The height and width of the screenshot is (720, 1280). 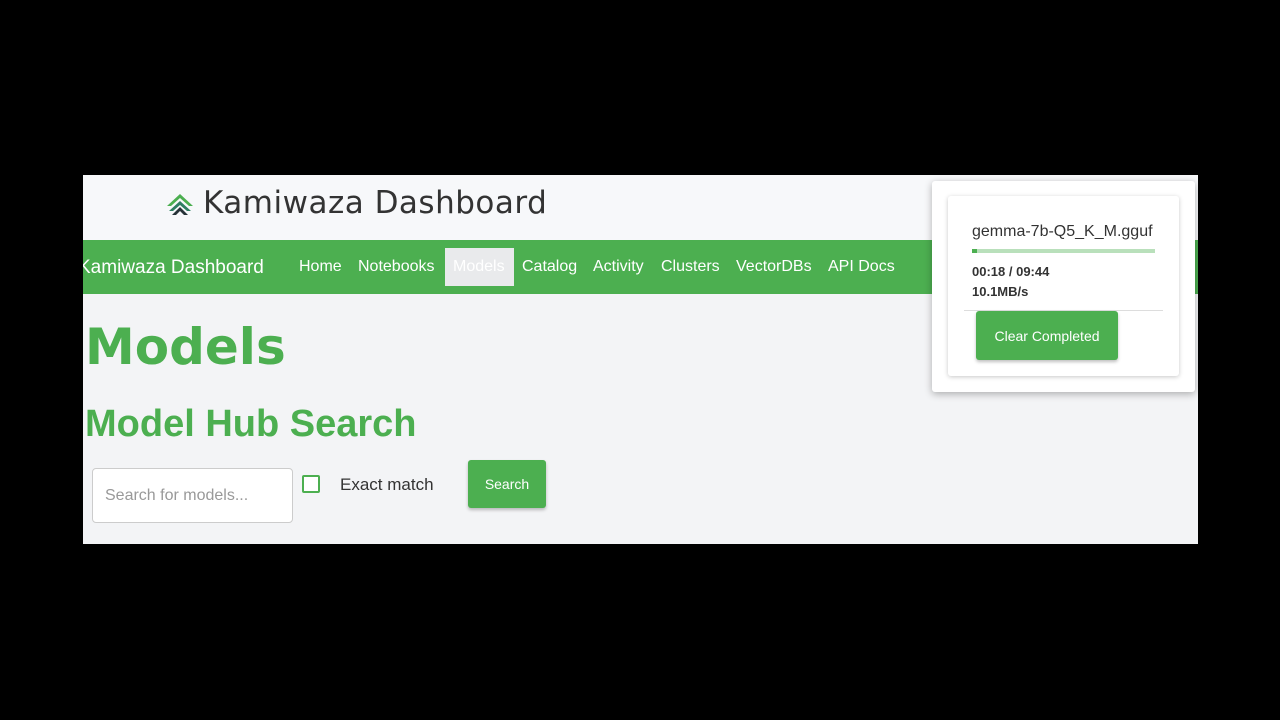 What do you see at coordinates (320, 267) in the screenshot?
I see `nav-home: Home` at bounding box center [320, 267].